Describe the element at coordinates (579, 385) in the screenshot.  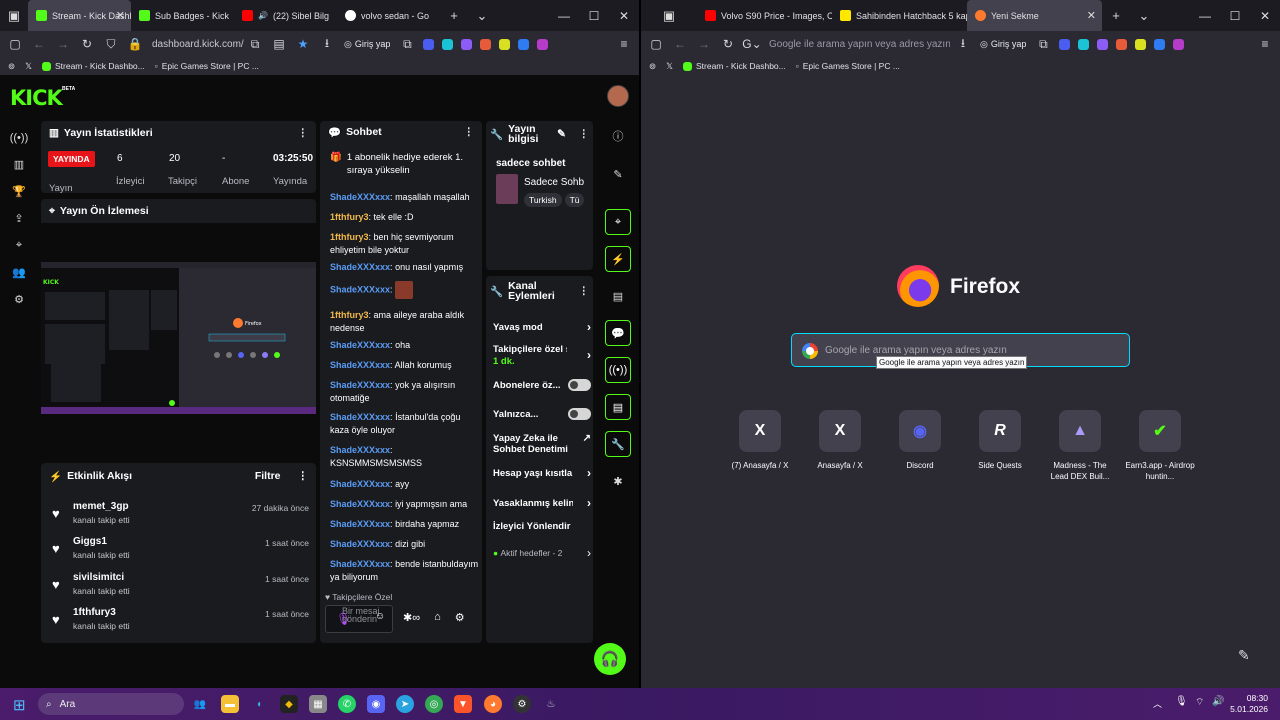
I see `subs-only-toggle` at that location.